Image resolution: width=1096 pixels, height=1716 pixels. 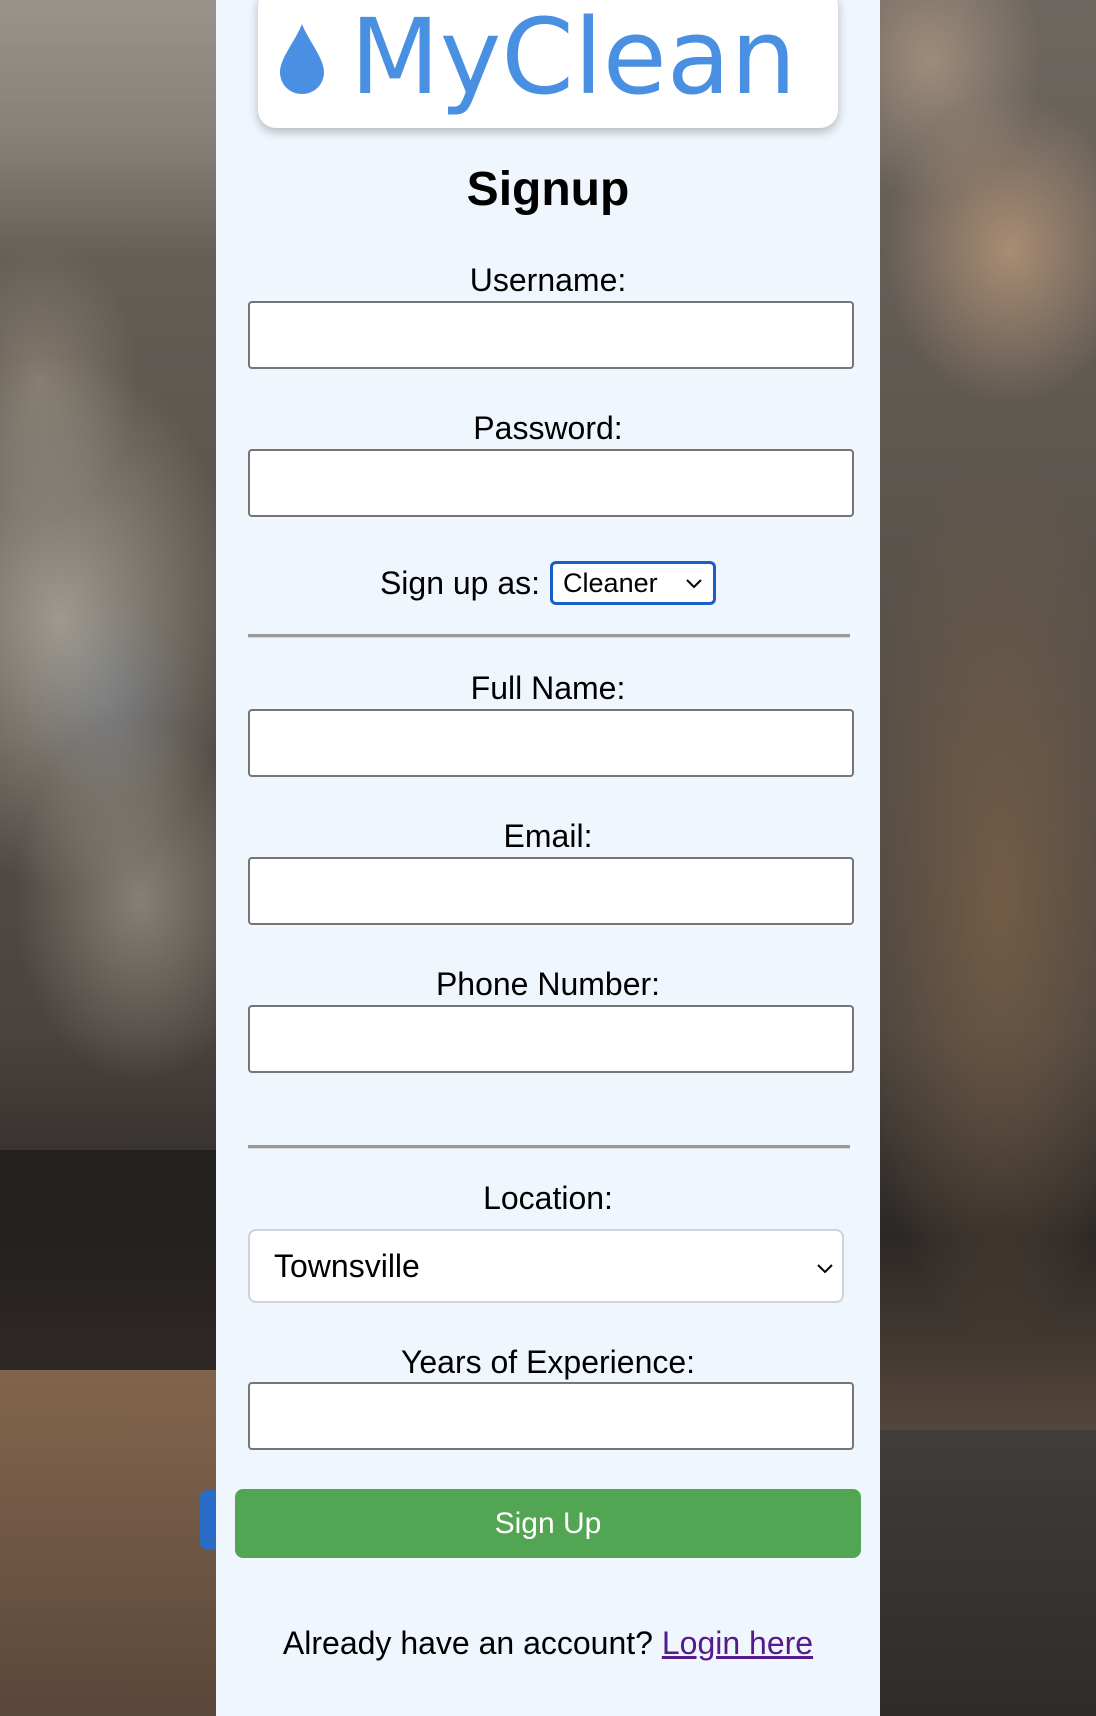 What do you see at coordinates (551, 891) in the screenshot?
I see `email-input` at bounding box center [551, 891].